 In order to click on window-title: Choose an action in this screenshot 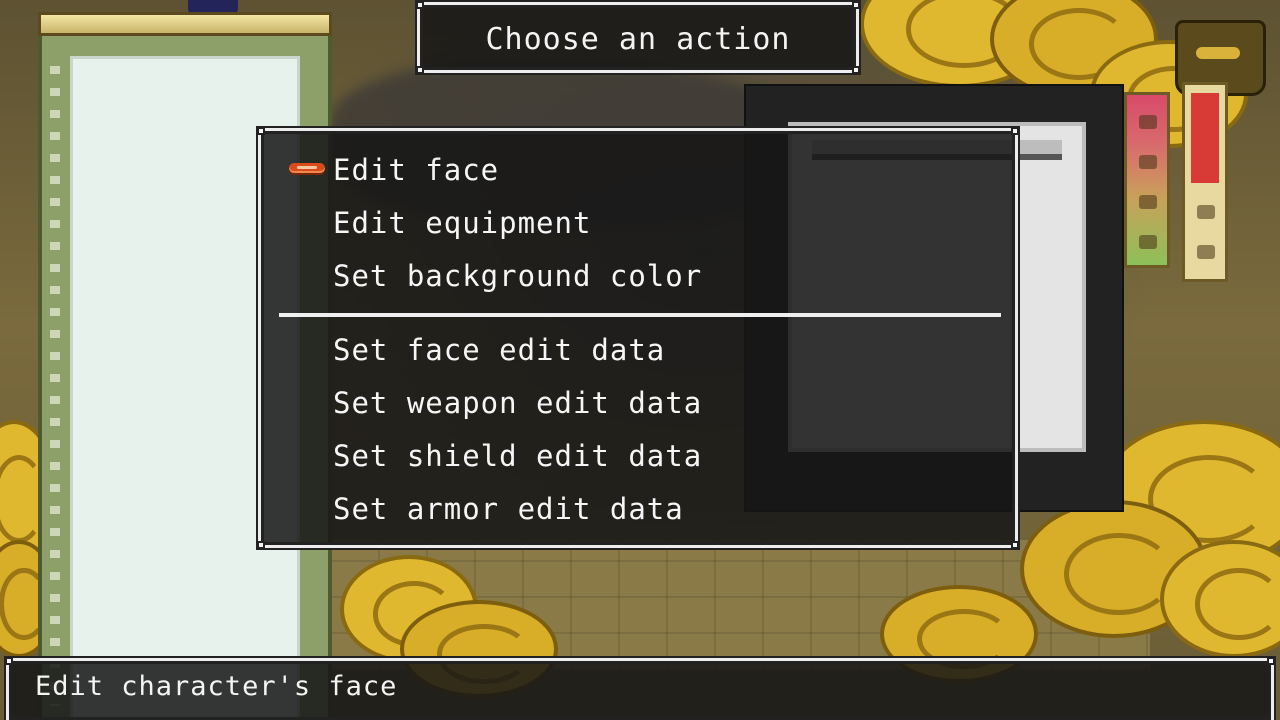, I will do `click(638, 39)`.